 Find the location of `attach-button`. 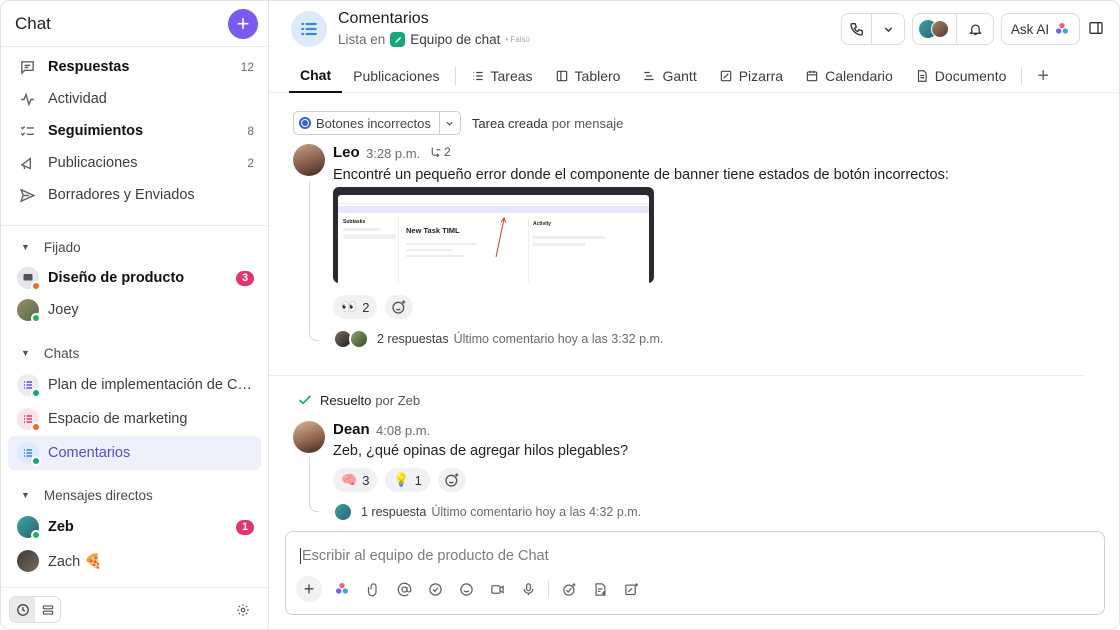

attach-button is located at coordinates (373, 589).